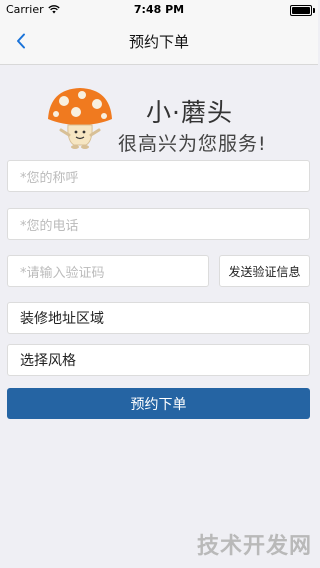  Describe the element at coordinates (302, 10) in the screenshot. I see `battery-icon` at that location.